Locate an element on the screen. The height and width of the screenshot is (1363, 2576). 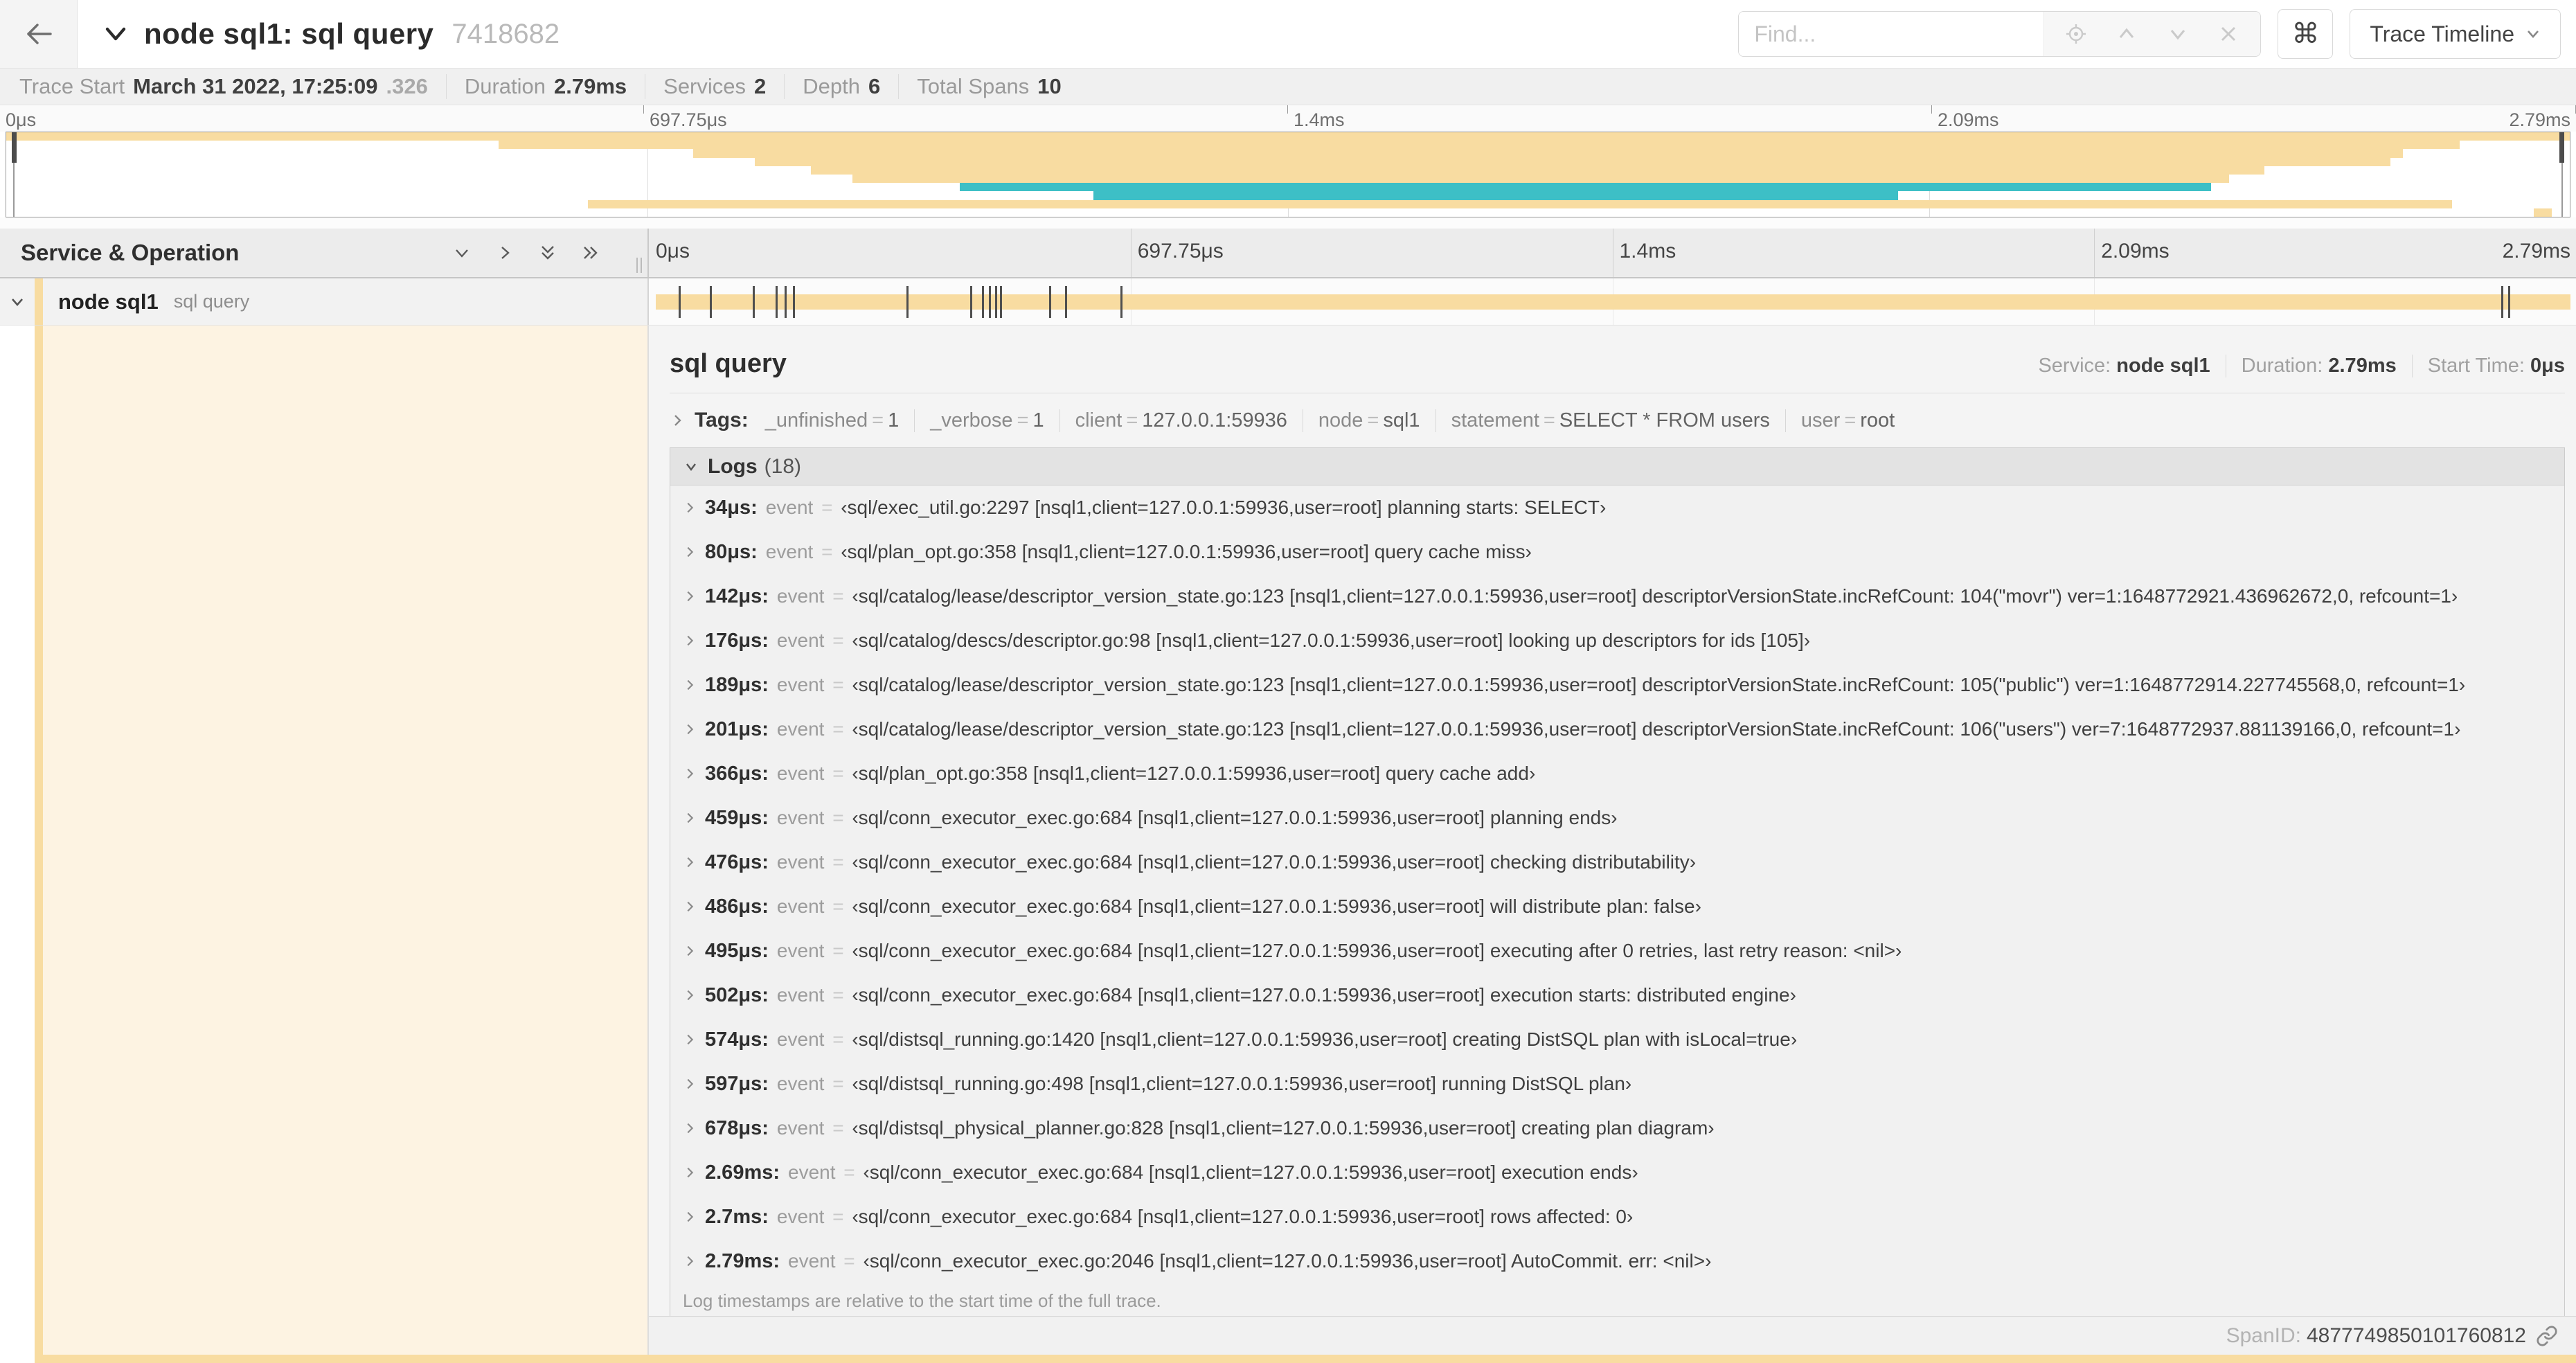
span-row-name-column: node sql1 sql query is located at coordinates (323, 301).